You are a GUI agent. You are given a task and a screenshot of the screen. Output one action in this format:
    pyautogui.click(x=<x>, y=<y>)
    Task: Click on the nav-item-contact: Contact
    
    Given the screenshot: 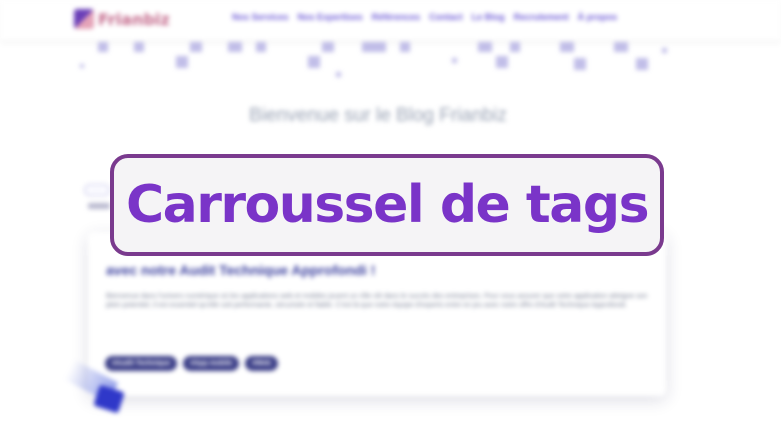 What is the action you would take?
    pyautogui.click(x=446, y=17)
    